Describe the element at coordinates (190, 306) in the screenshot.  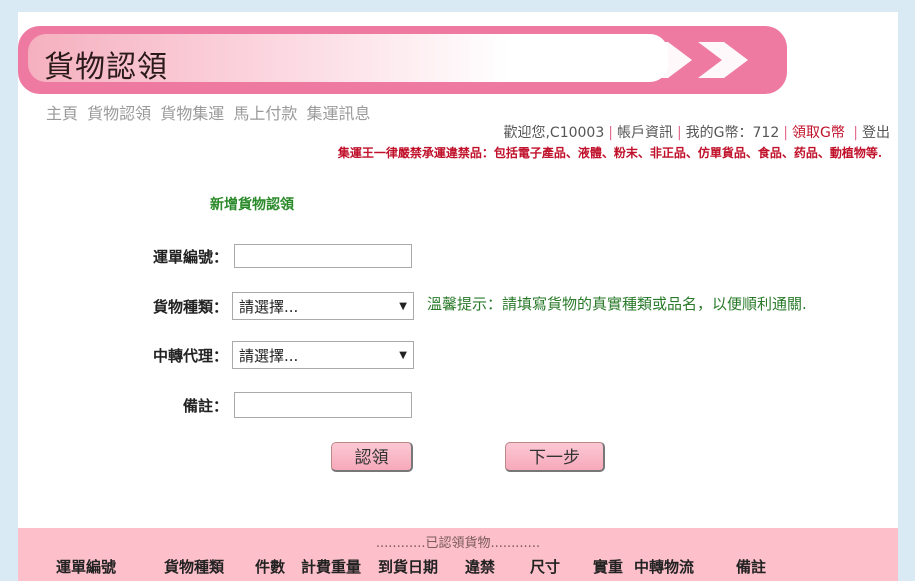
I see `goods-type-label: 貨物種類：` at that location.